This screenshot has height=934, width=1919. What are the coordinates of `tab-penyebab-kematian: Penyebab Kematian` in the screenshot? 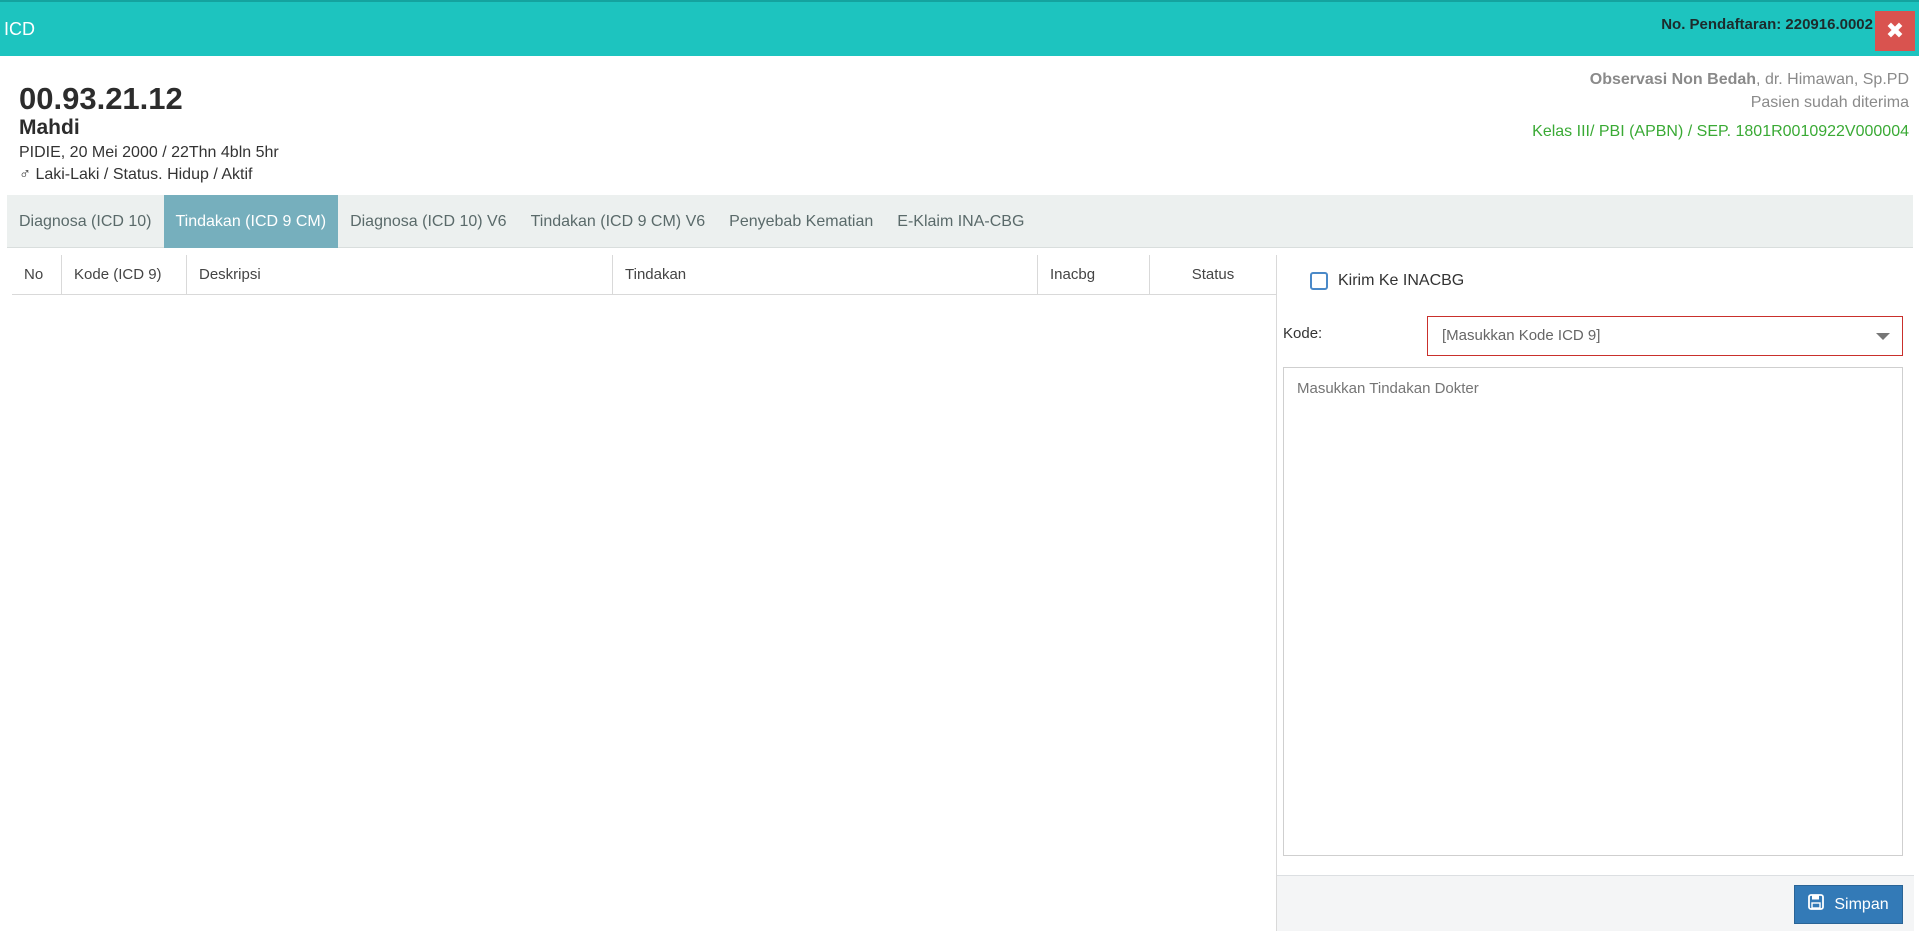 It's located at (801, 221).